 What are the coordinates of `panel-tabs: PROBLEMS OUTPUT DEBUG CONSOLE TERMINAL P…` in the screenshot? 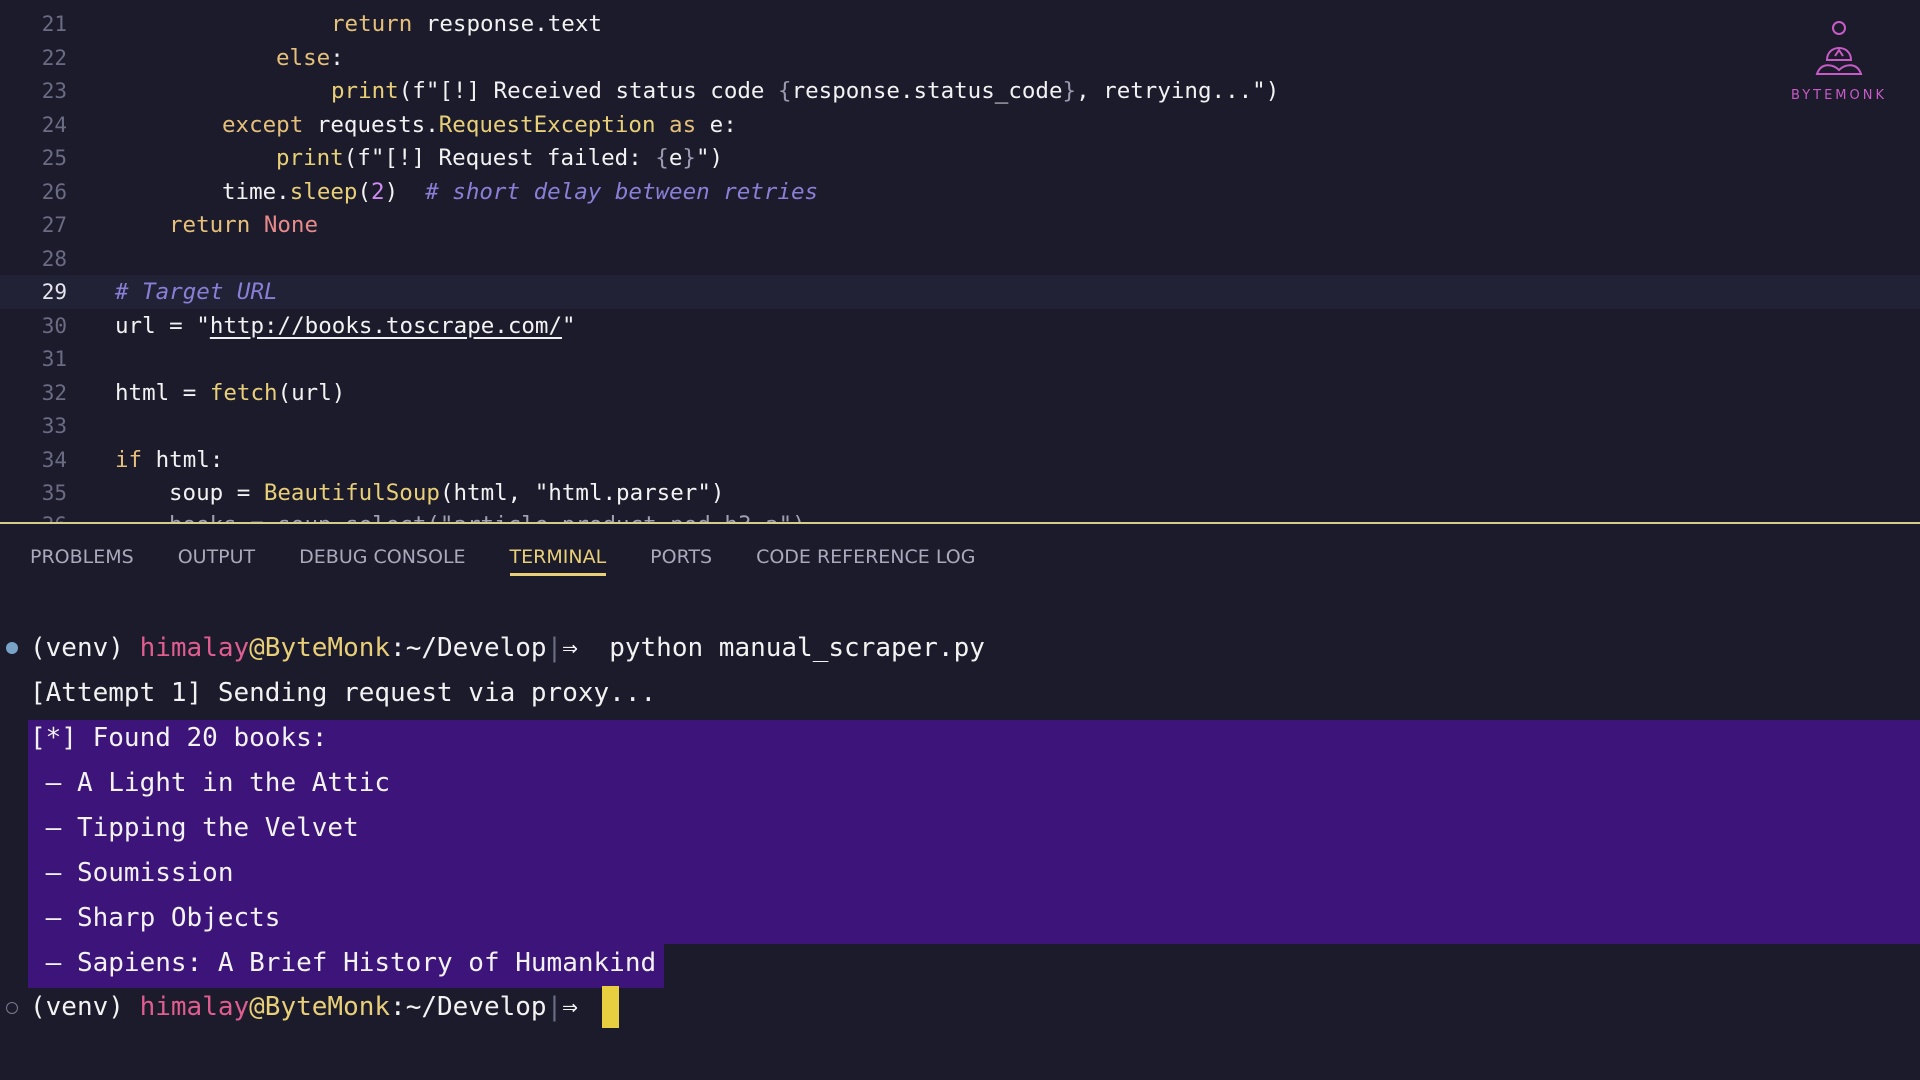 It's located at (509, 557).